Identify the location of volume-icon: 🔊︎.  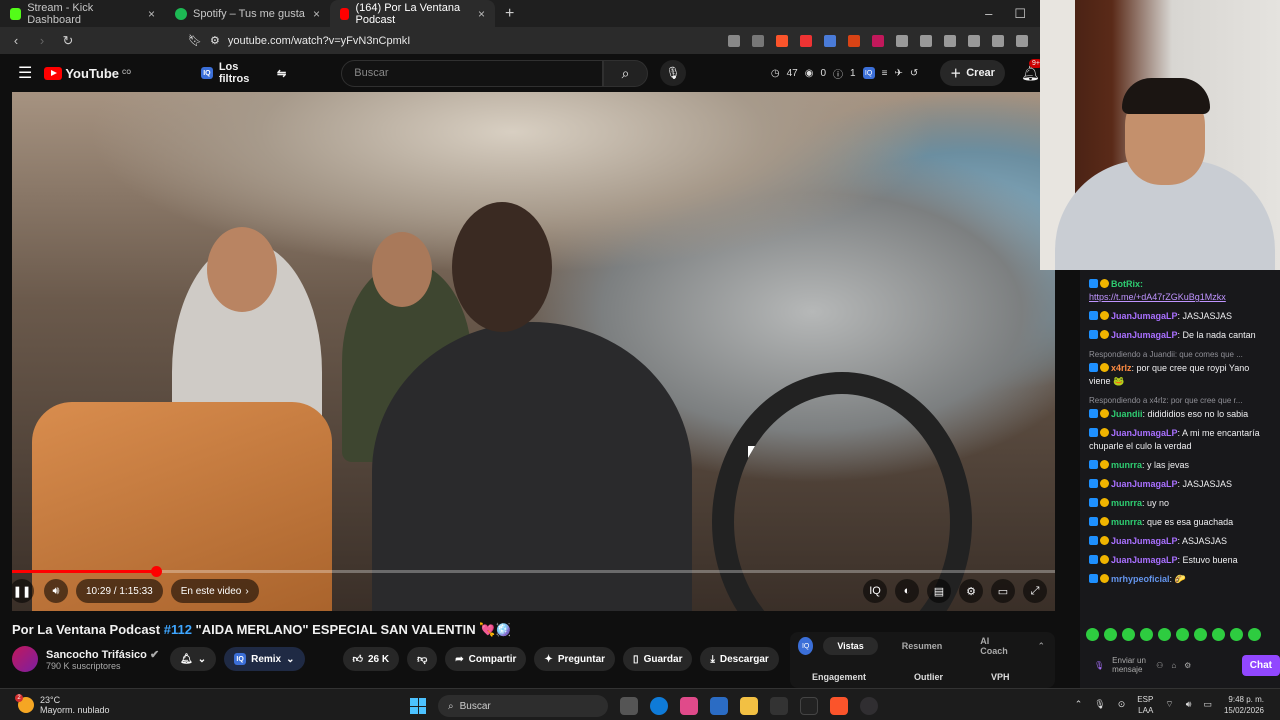
(1189, 704).